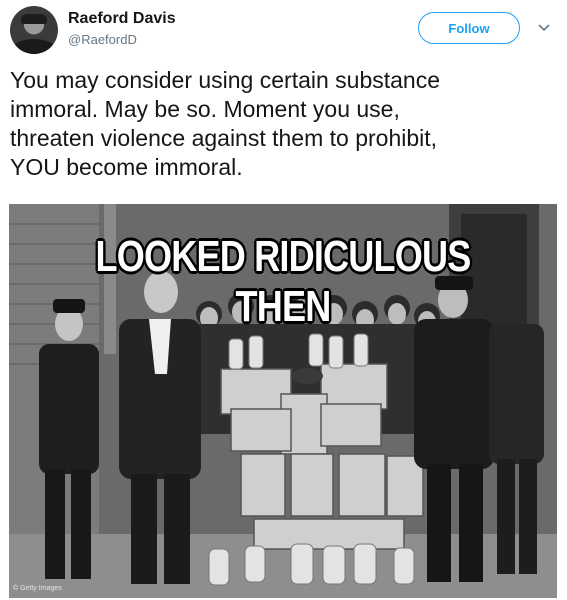 This screenshot has width=567, height=600. I want to click on tweet-line: immoral. May be so. Moment you use,, so click(205, 109).